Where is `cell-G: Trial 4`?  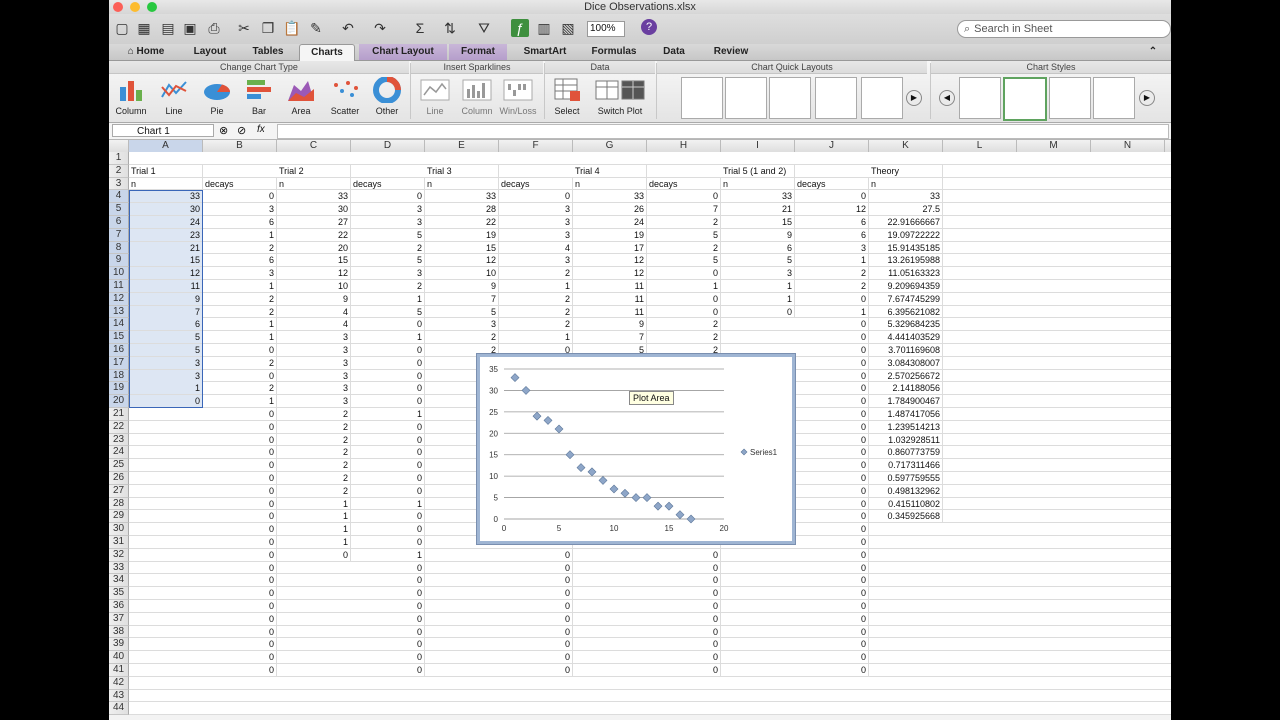 cell-G: Trial 4 is located at coordinates (610, 170).